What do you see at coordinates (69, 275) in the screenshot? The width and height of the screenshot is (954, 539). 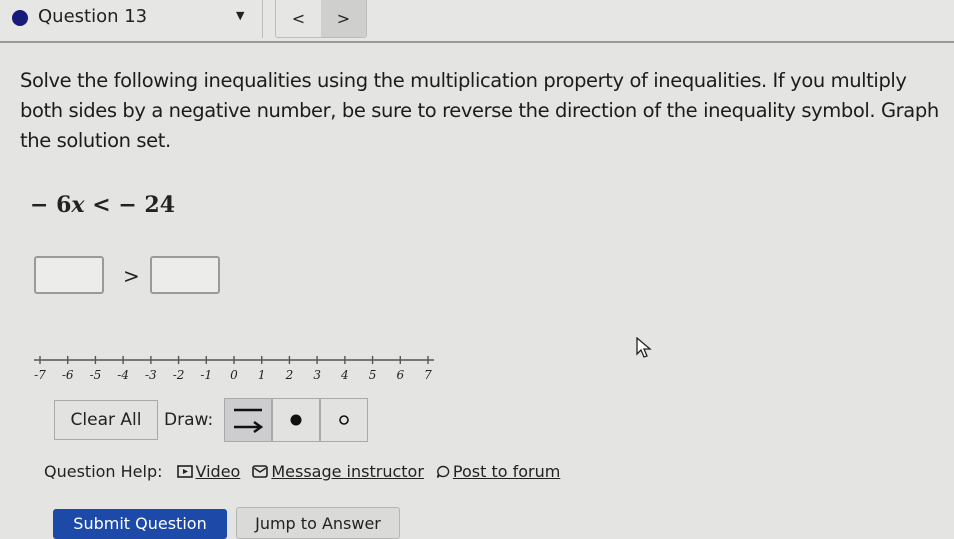 I see `answer-left-input` at bounding box center [69, 275].